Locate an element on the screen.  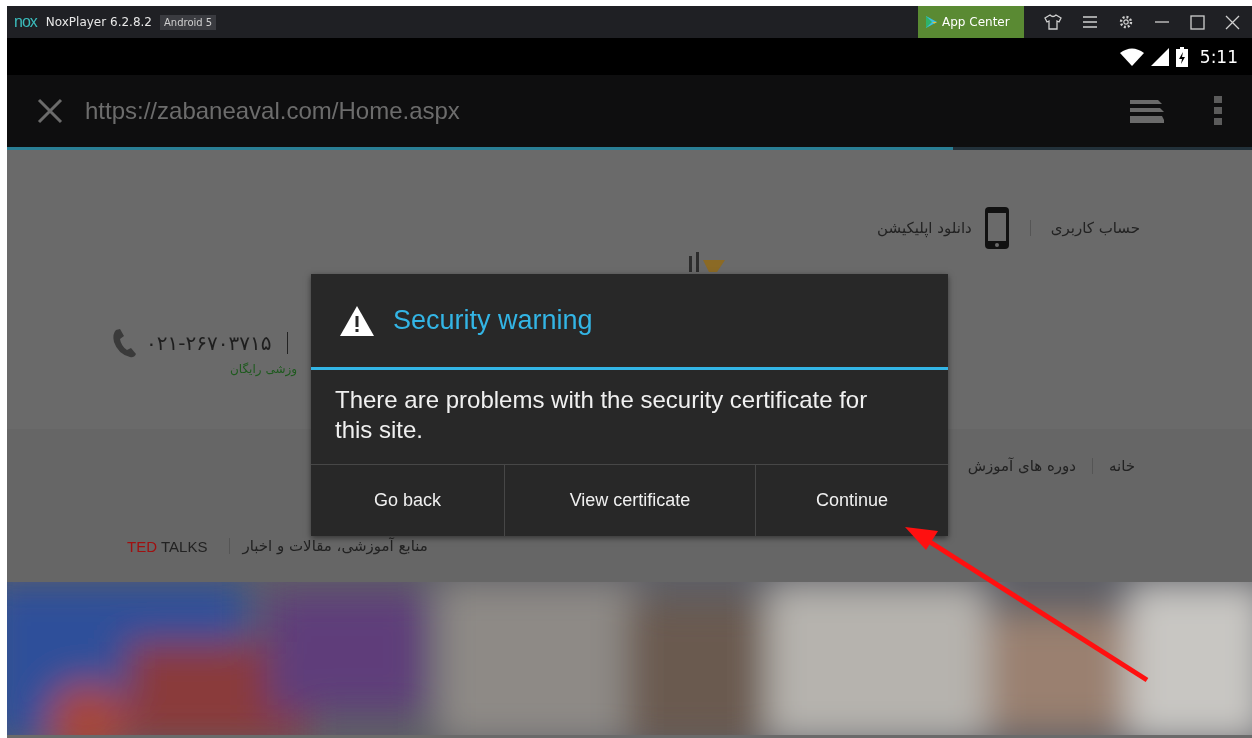
menu-icon is located at coordinates (1090, 22).